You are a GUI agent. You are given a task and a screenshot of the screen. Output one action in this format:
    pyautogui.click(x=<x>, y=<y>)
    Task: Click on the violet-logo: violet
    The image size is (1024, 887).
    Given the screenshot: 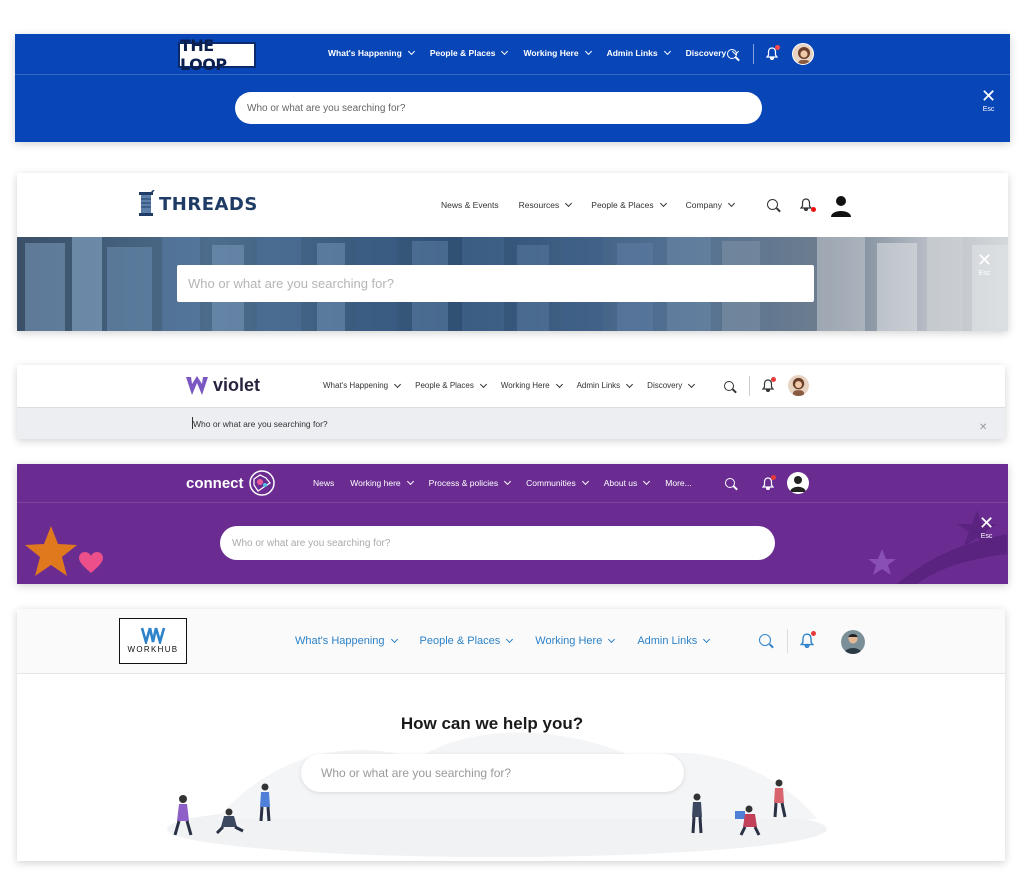 What is the action you would take?
    pyautogui.click(x=223, y=385)
    